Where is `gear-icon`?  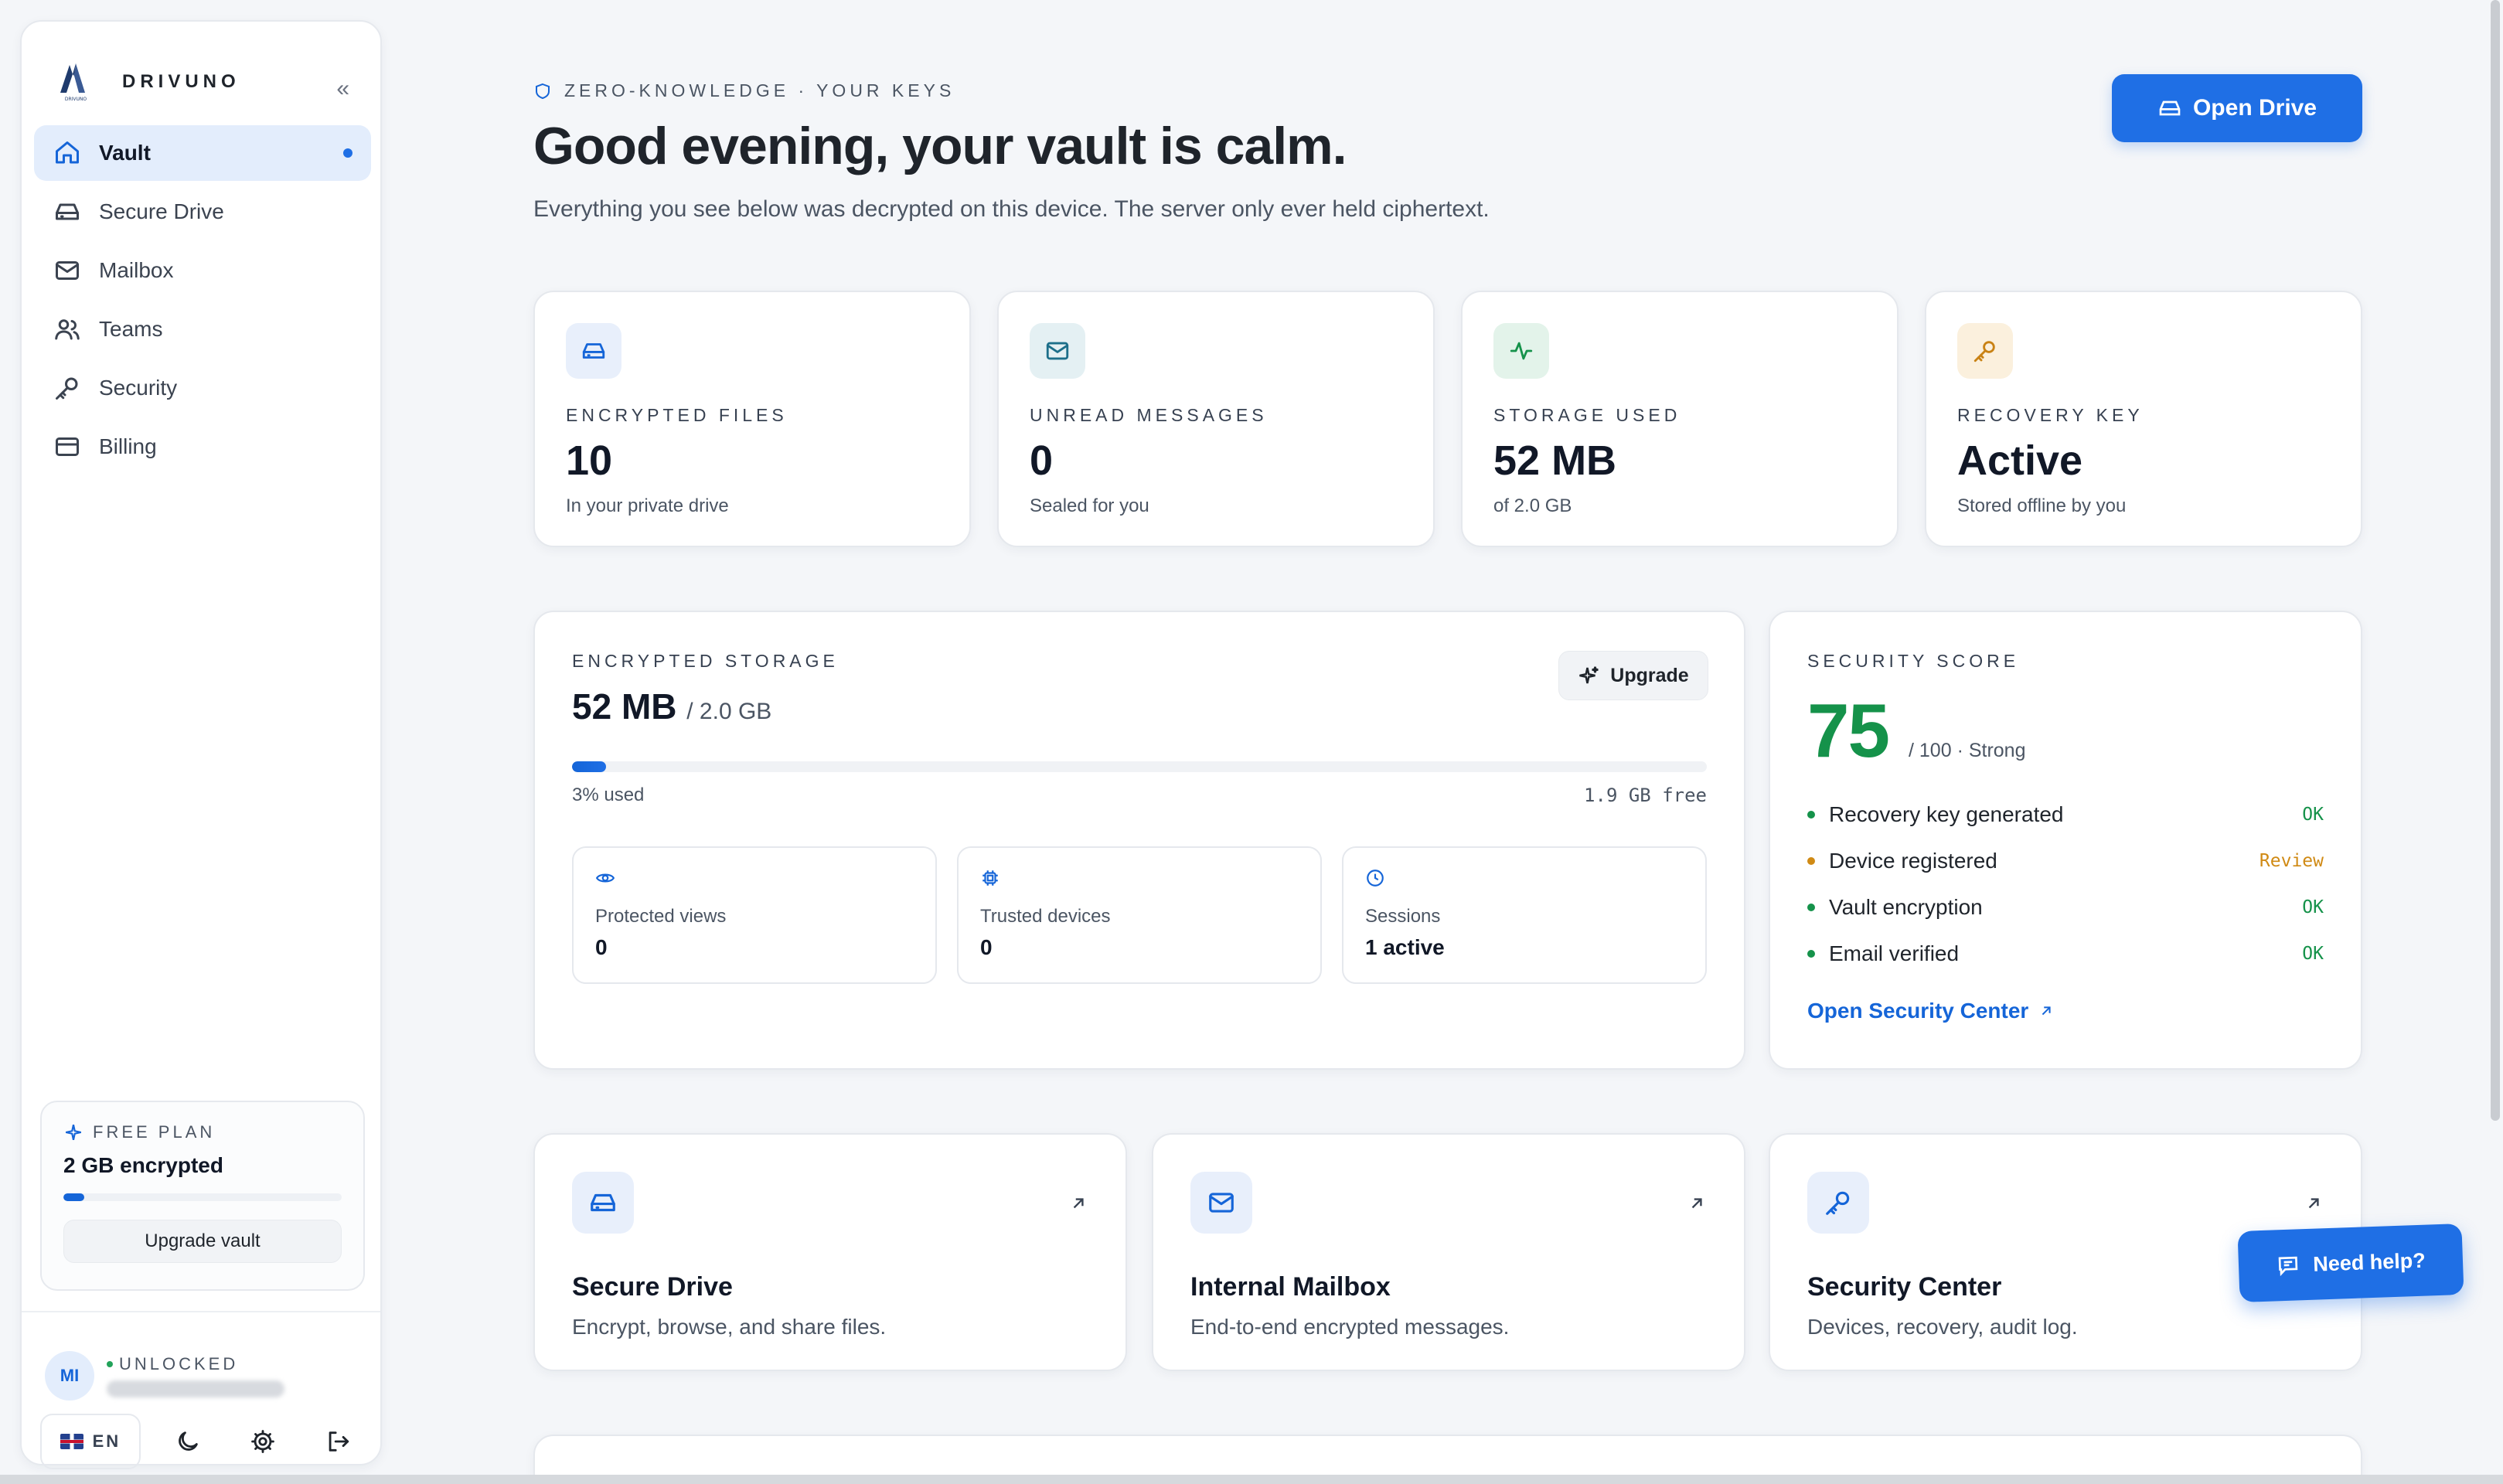 gear-icon is located at coordinates (262, 1441).